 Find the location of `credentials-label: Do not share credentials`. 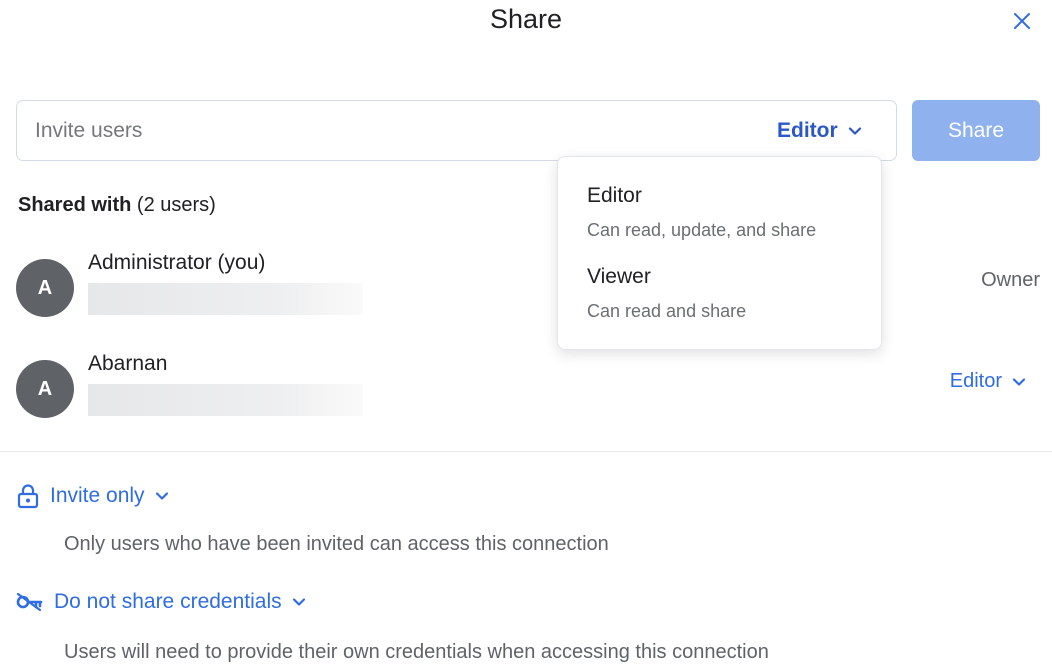

credentials-label: Do not share credentials is located at coordinates (168, 601).